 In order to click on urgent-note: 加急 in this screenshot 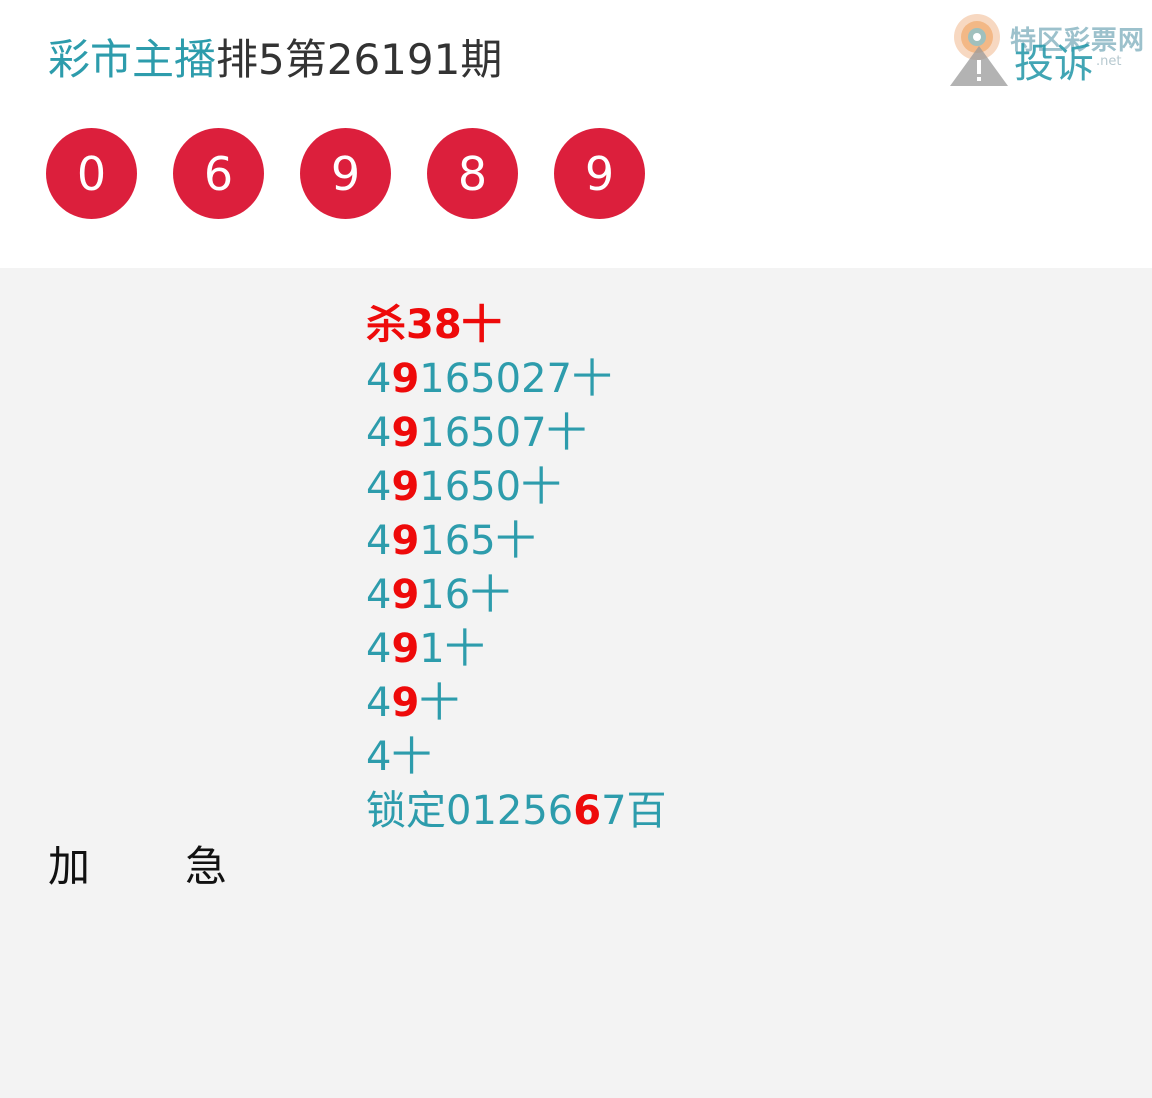, I will do `click(137, 867)`.